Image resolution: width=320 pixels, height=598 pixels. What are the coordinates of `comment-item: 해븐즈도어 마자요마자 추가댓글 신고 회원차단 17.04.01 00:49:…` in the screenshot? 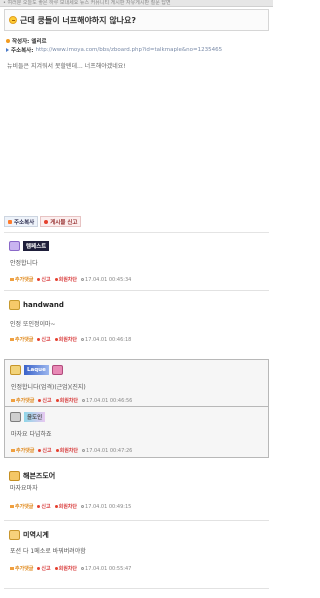 It's located at (136, 491).